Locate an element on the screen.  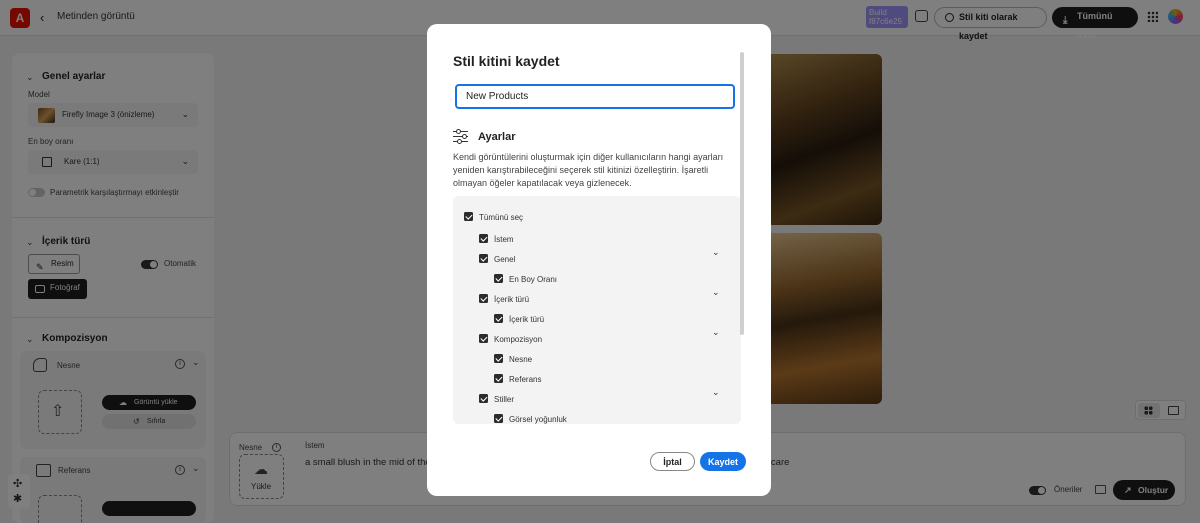
reference-item-label: Referans is located at coordinates (525, 379).